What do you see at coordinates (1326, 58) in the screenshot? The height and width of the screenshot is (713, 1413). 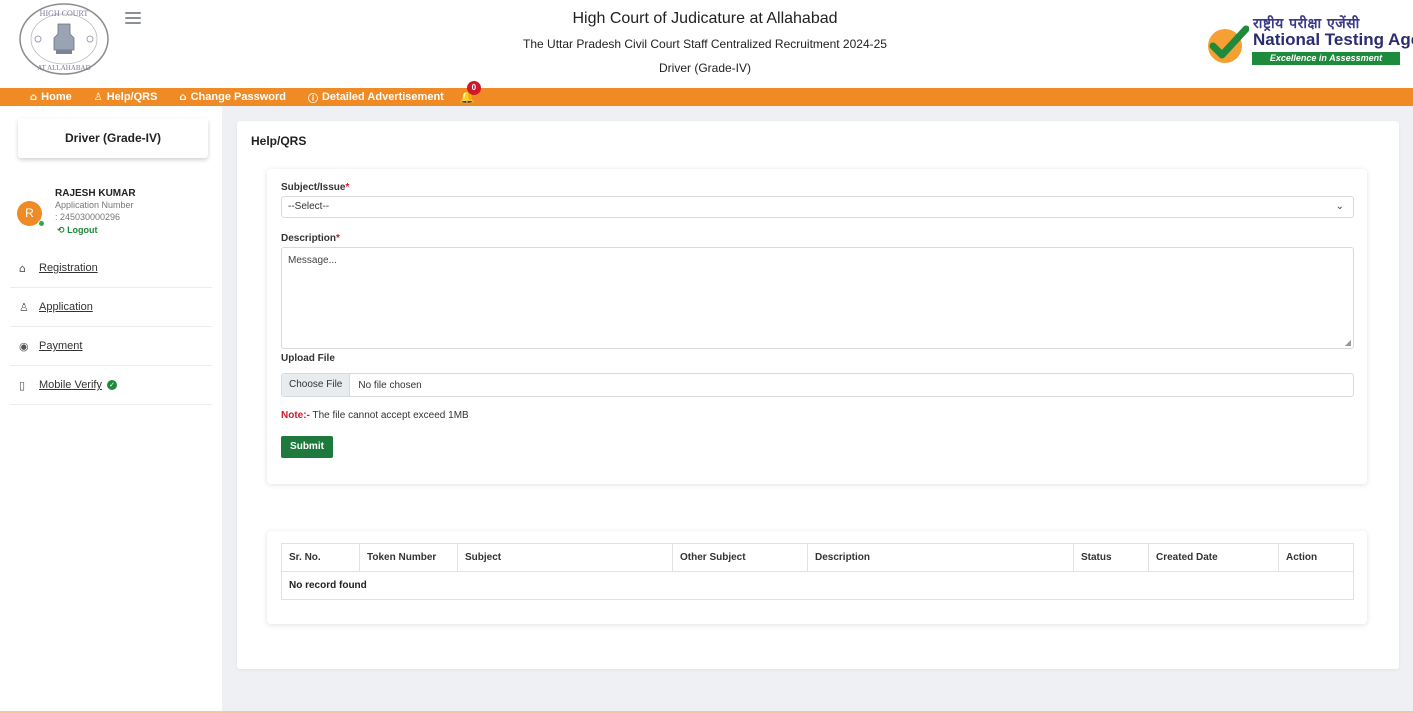 I see `nta-tagline: Excellence in Assessment` at bounding box center [1326, 58].